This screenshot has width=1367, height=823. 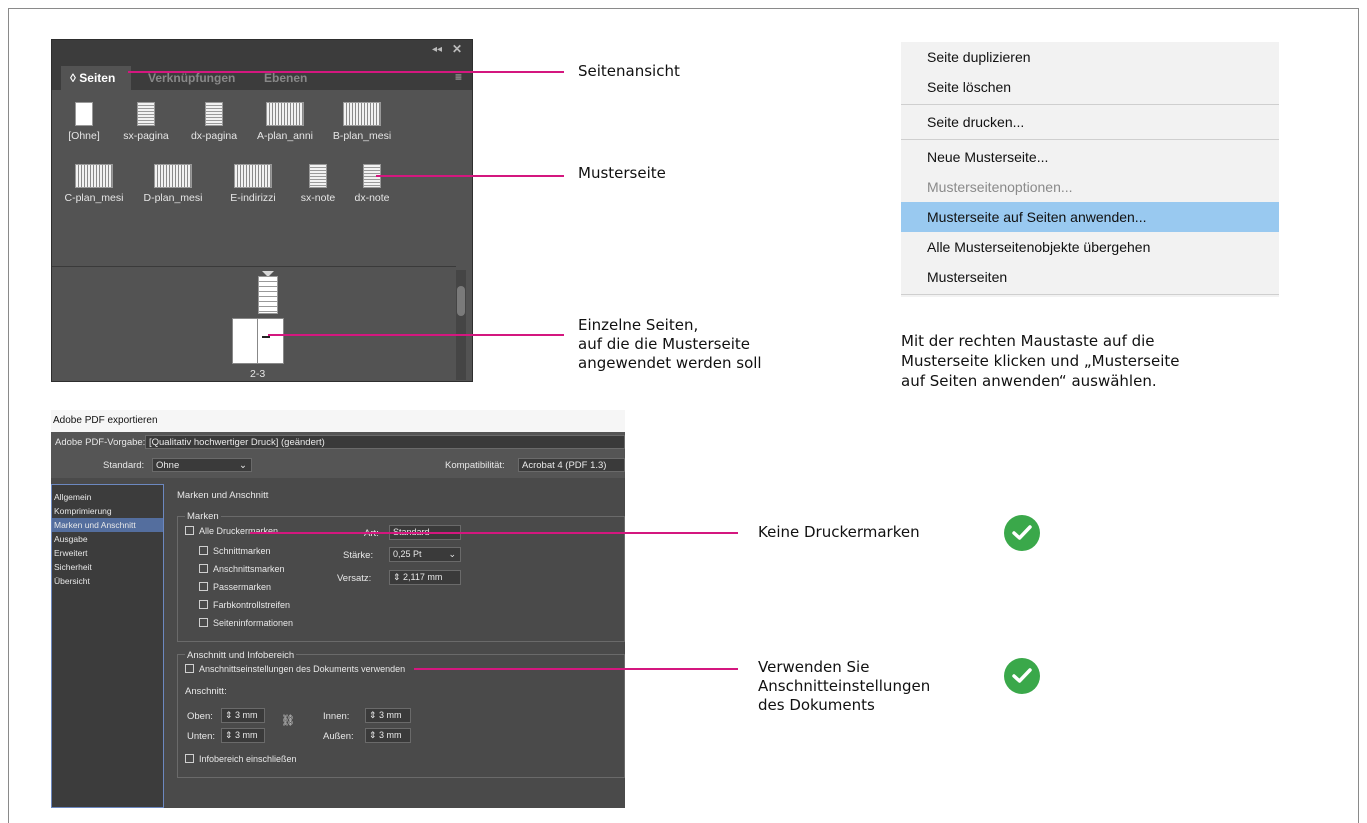 What do you see at coordinates (107, 567) in the screenshot?
I see `sidebar-item-sicherheit: Sicherheit` at bounding box center [107, 567].